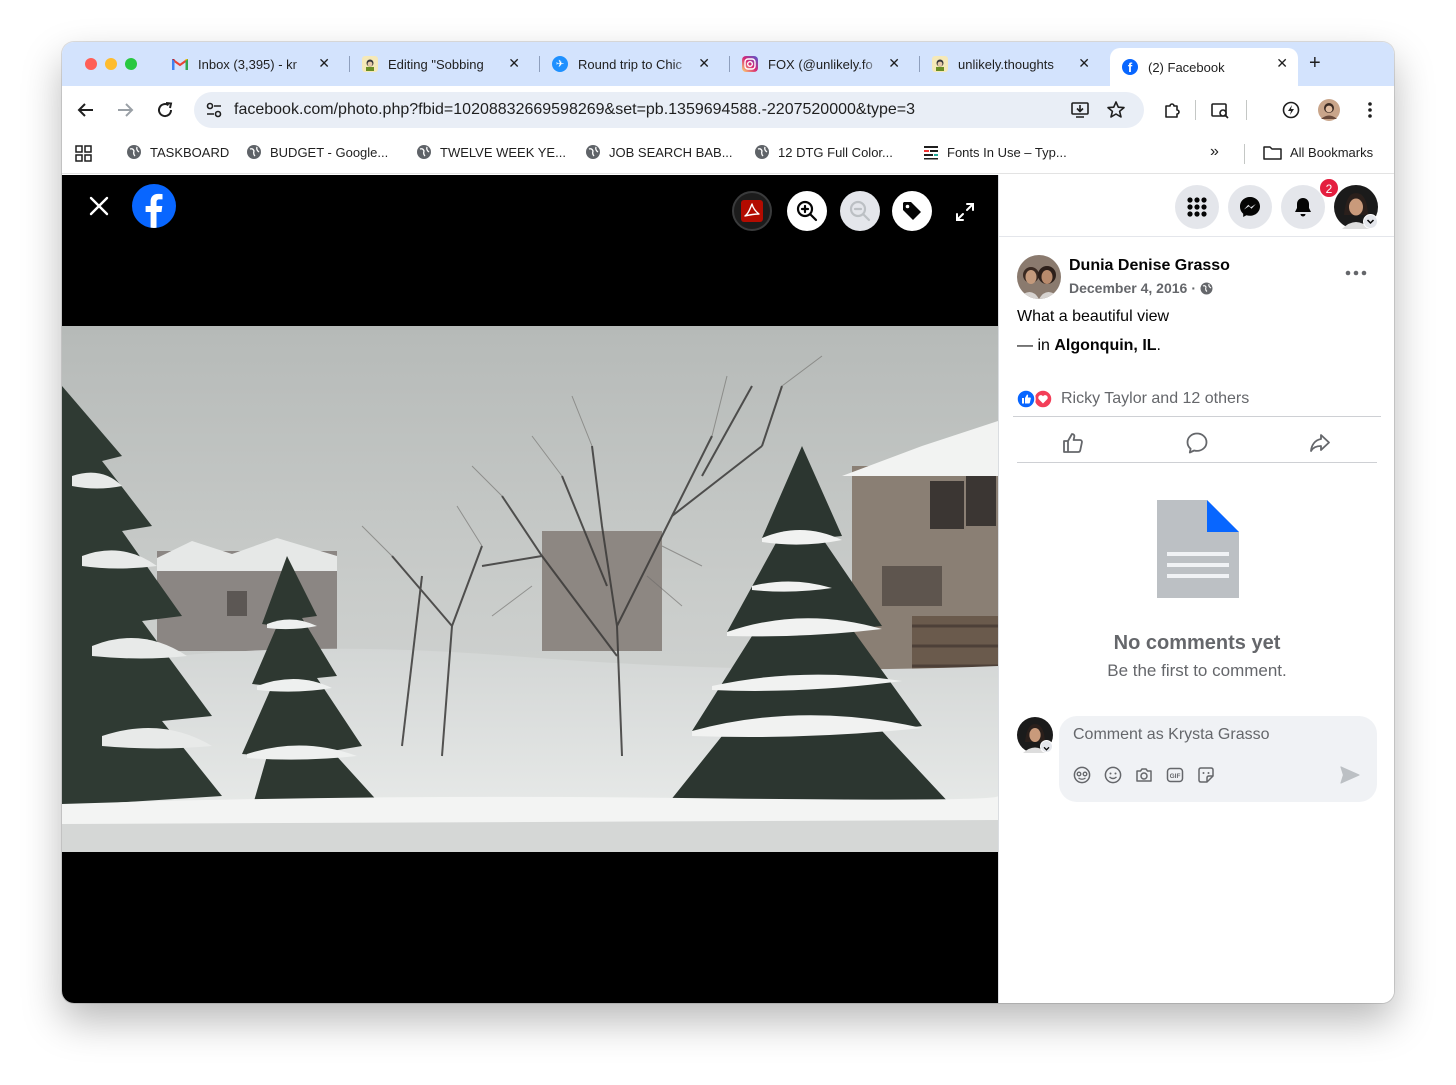 This screenshot has height=1085, width=1456. What do you see at coordinates (860, 211) in the screenshot?
I see `zoom-out-icon` at bounding box center [860, 211].